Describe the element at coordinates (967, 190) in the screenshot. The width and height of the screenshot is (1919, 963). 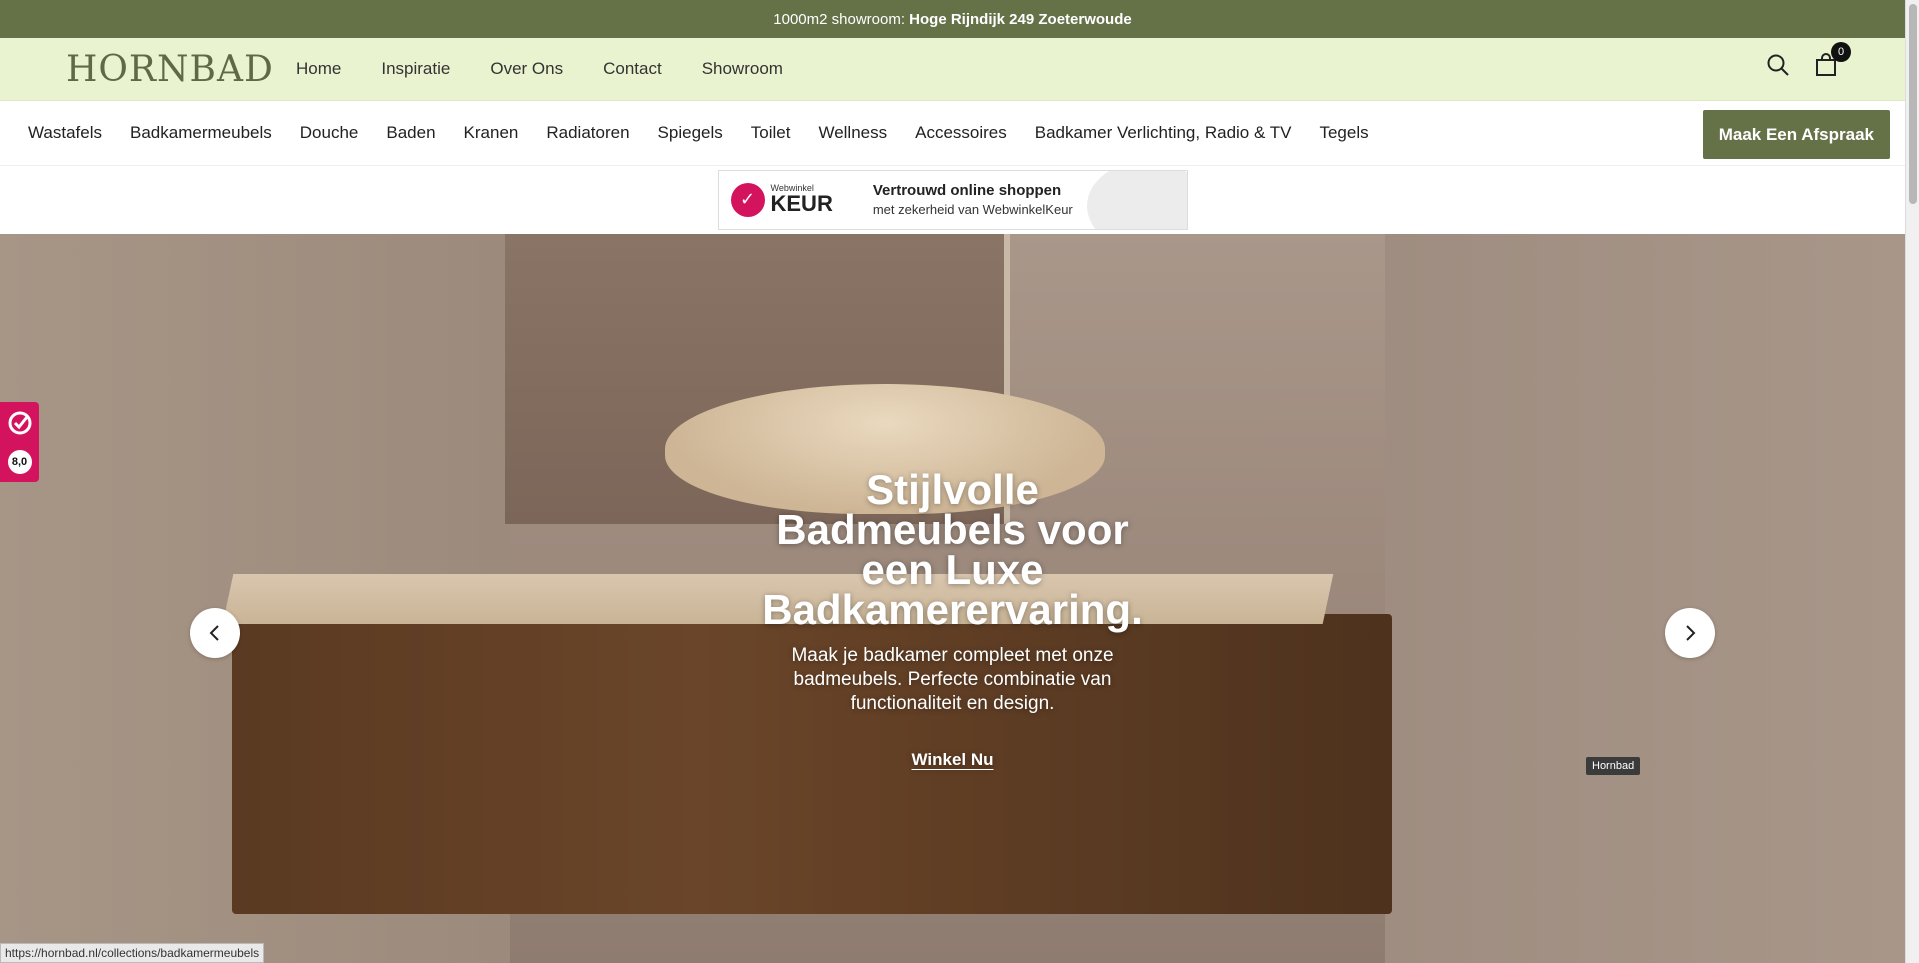
I see `trust-title: Vertrouwd online shoppen` at that location.